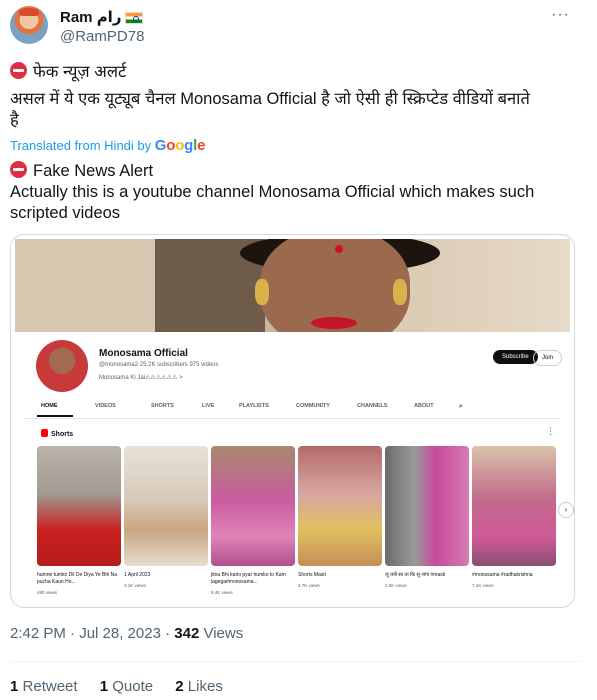 This screenshot has width=597, height=700. Describe the element at coordinates (313, 406) in the screenshot. I see `tab-community: COMMUNITY` at that location.